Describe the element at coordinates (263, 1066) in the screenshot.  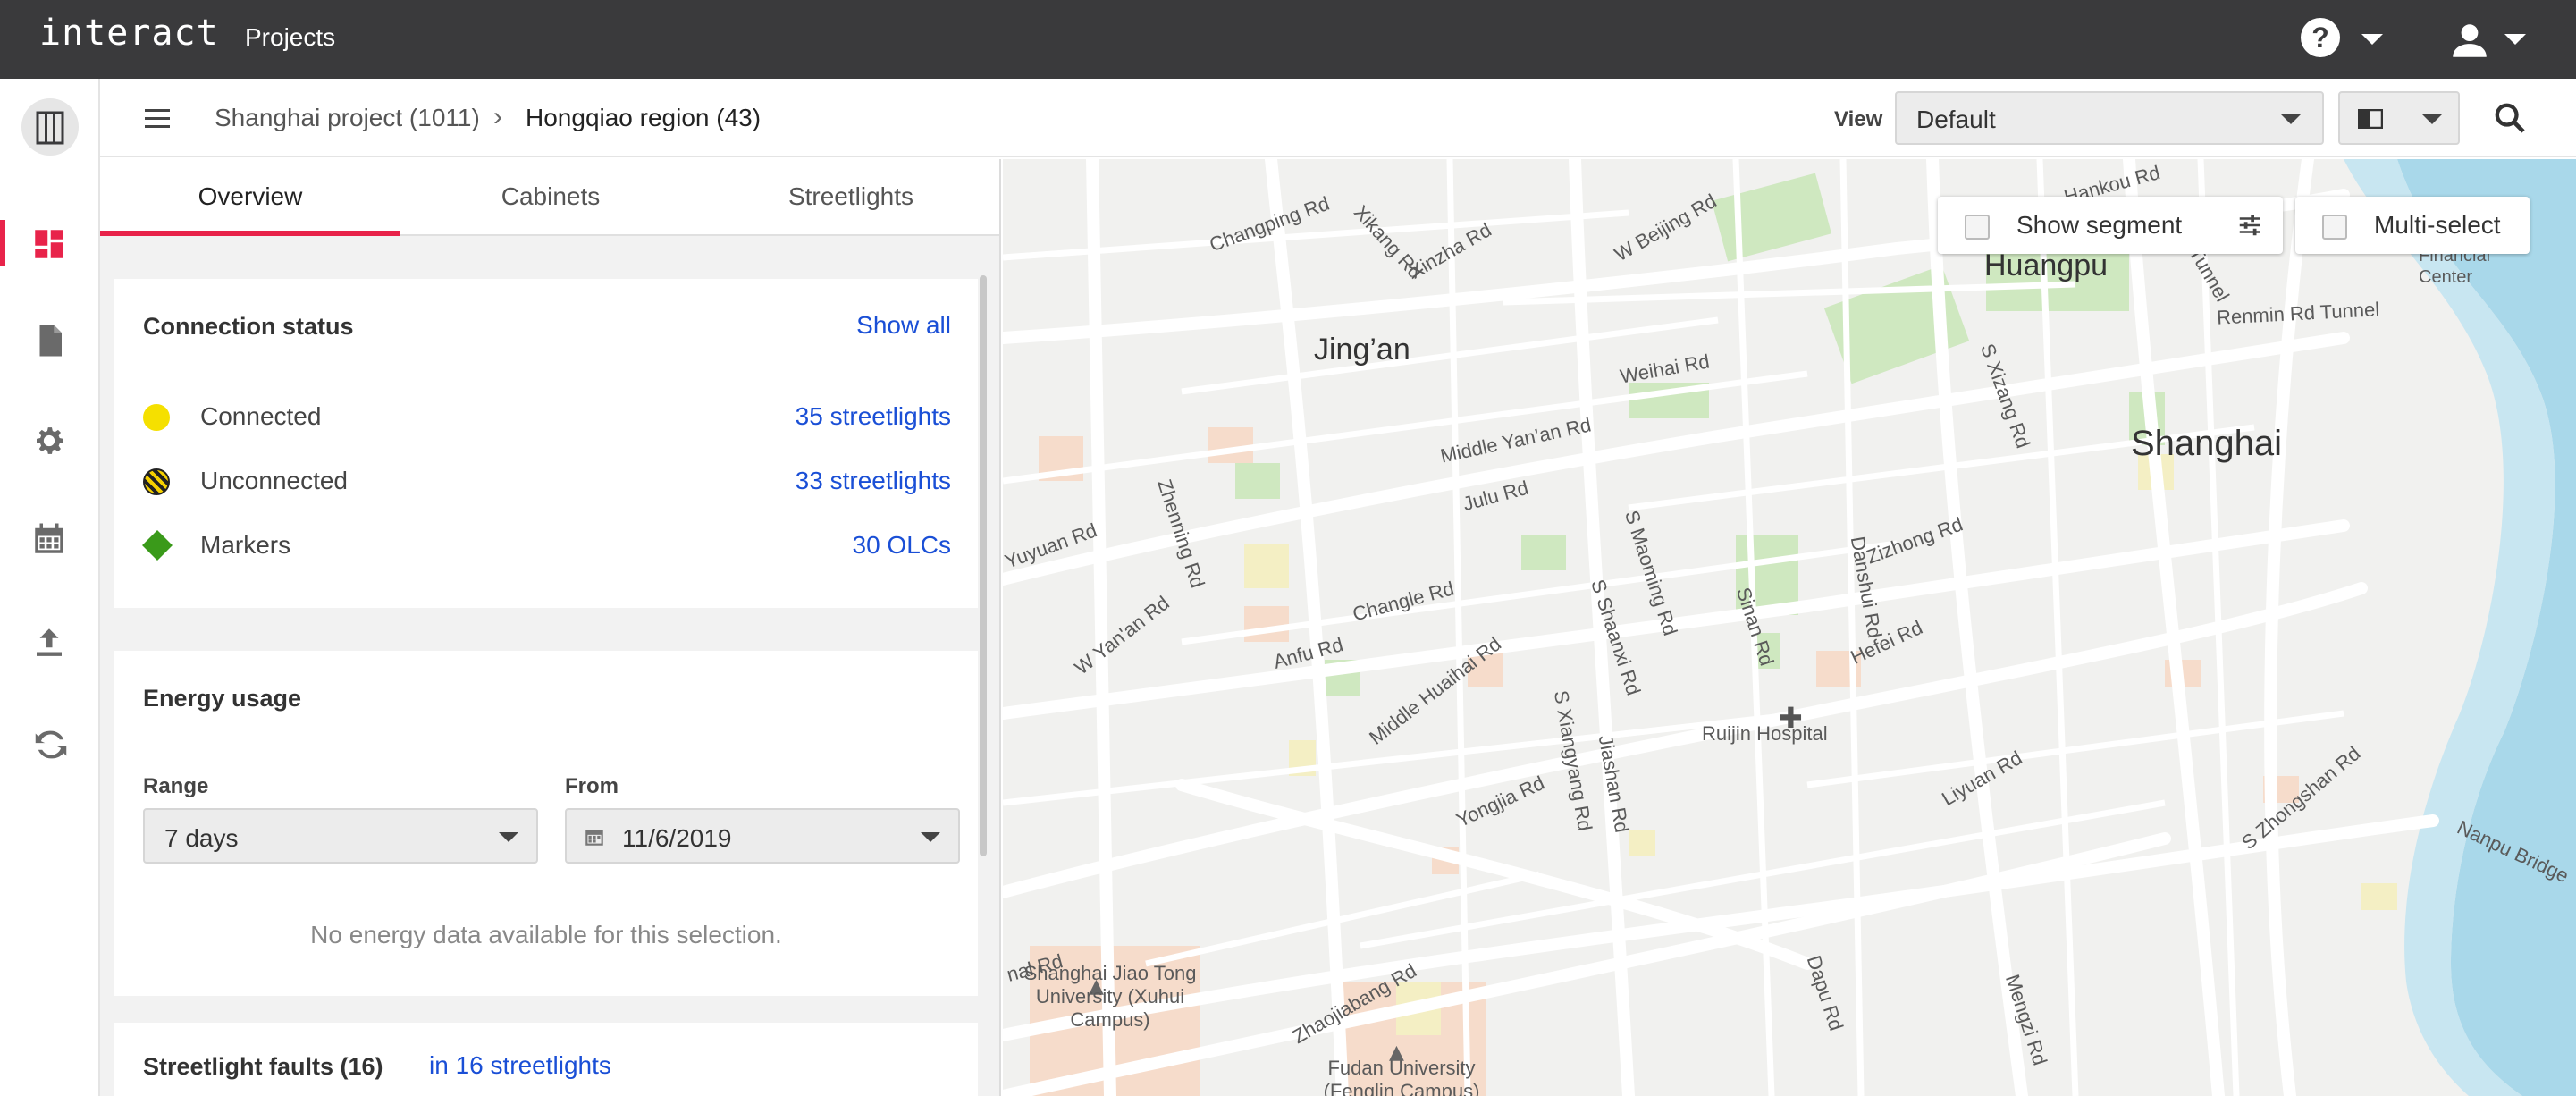
I see `faults-title: Streetlight faults (16)` at that location.